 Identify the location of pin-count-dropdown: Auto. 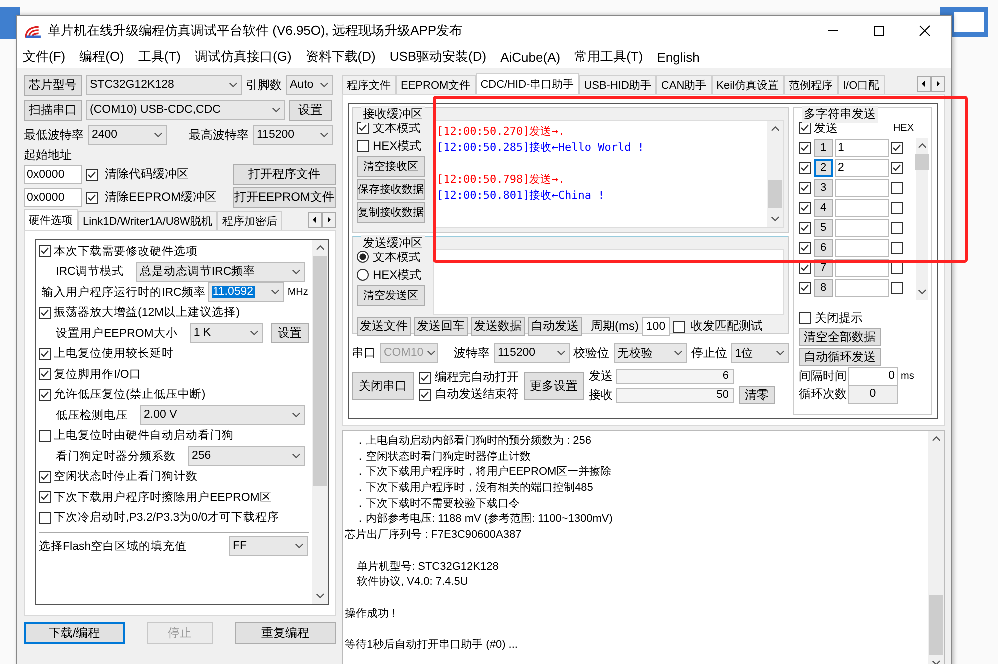
(309, 85).